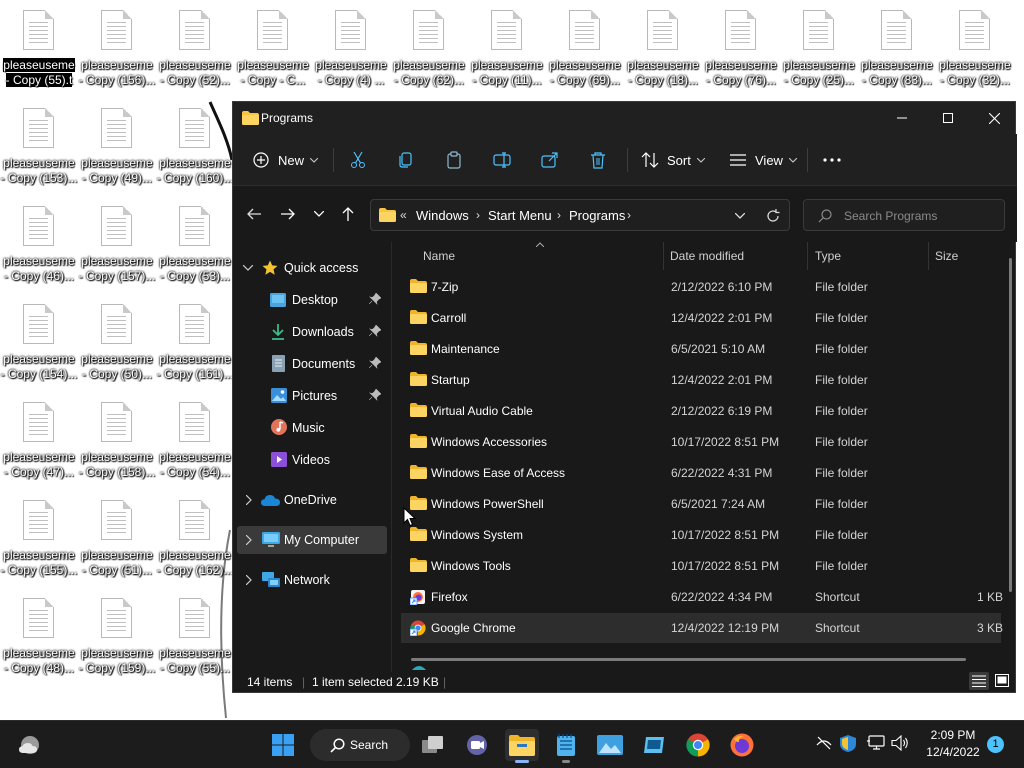 Image resolution: width=1024 pixels, height=768 pixels. I want to click on teams-chat-button, so click(477, 745).